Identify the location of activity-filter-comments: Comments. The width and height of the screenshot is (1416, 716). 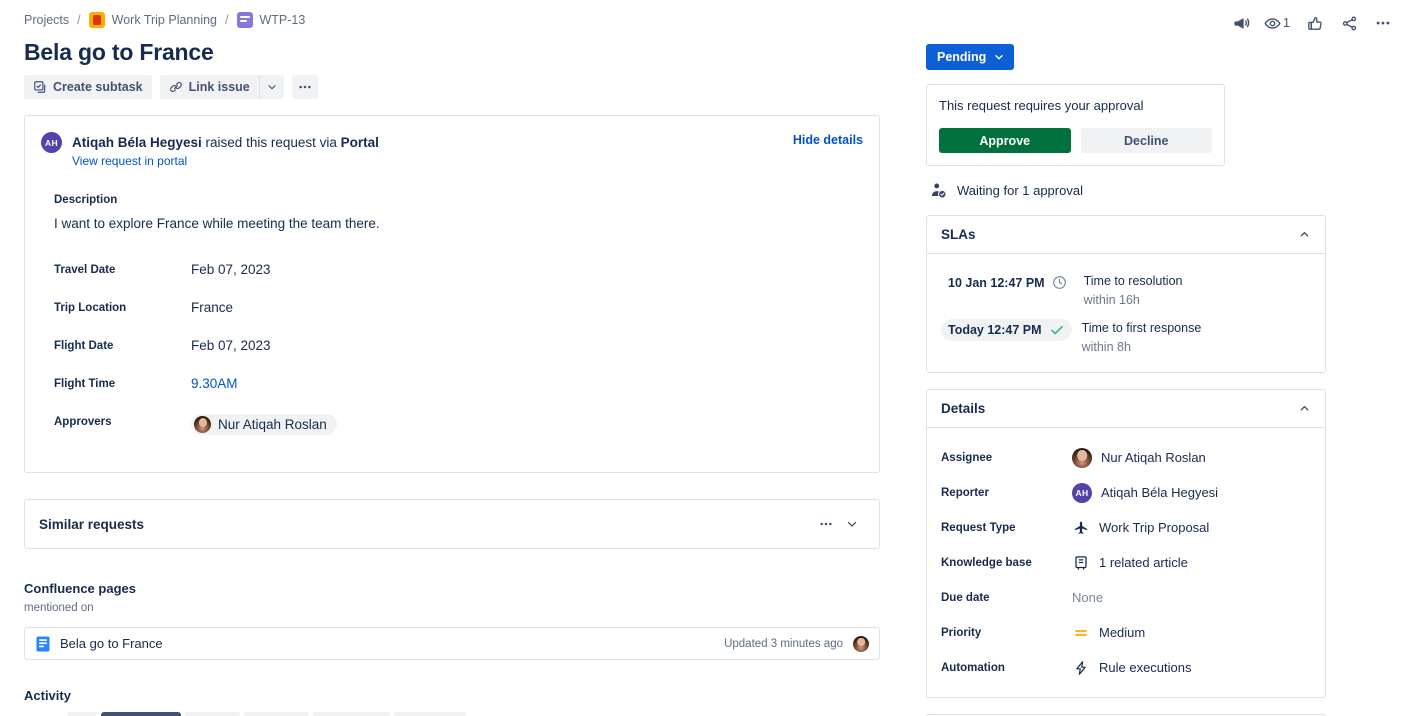
(141, 714).